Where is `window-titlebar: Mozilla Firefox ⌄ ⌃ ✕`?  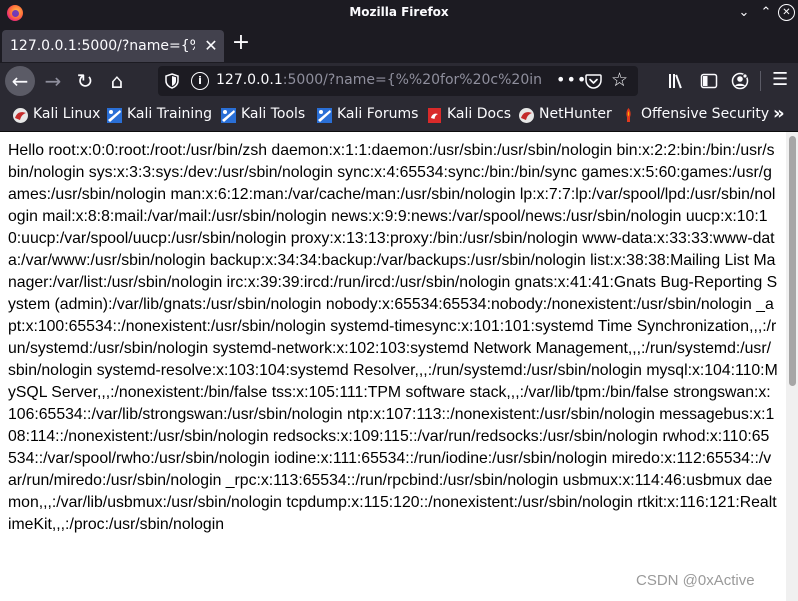 window-titlebar: Mozilla Firefox ⌄ ⌃ ✕ is located at coordinates (399, 13).